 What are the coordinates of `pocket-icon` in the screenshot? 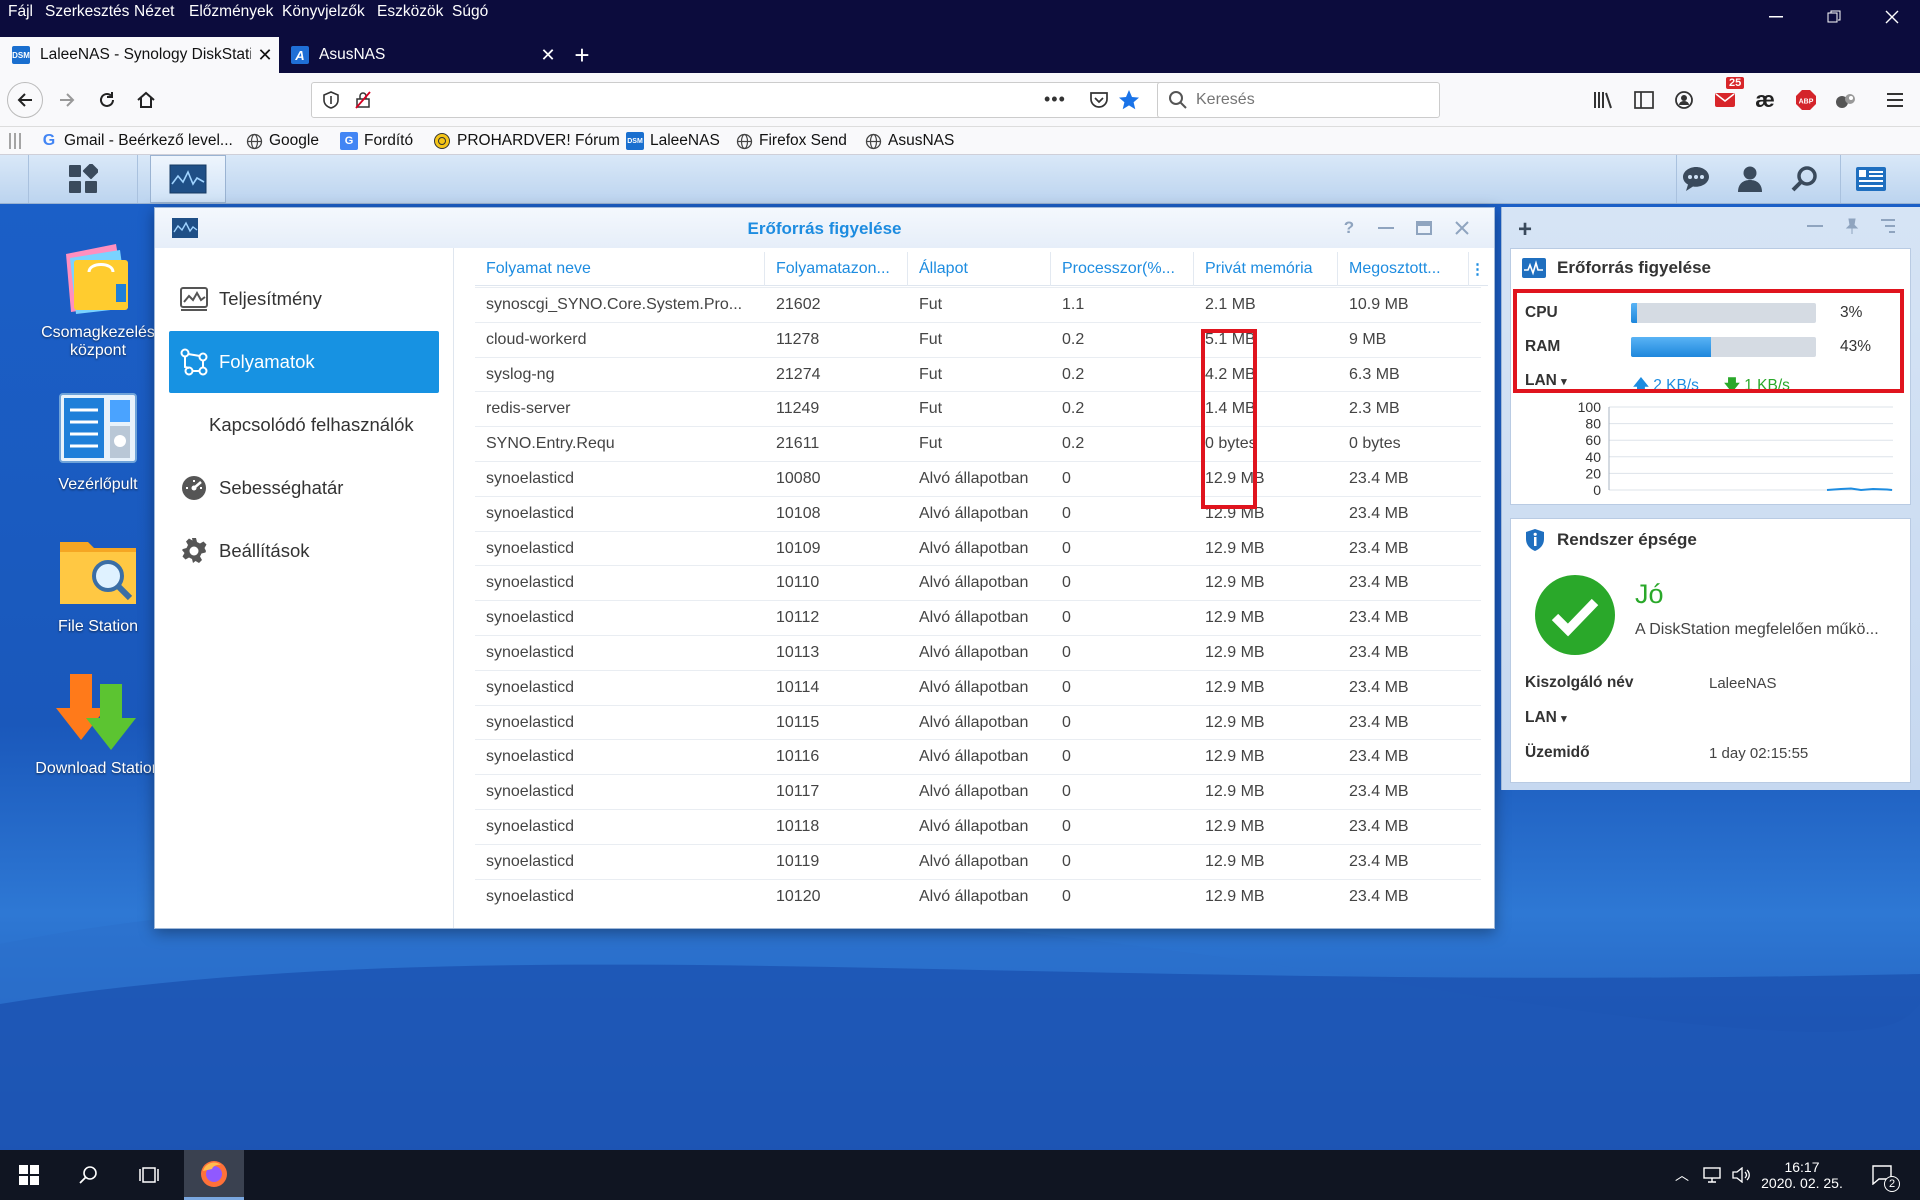 It's located at (1099, 100).